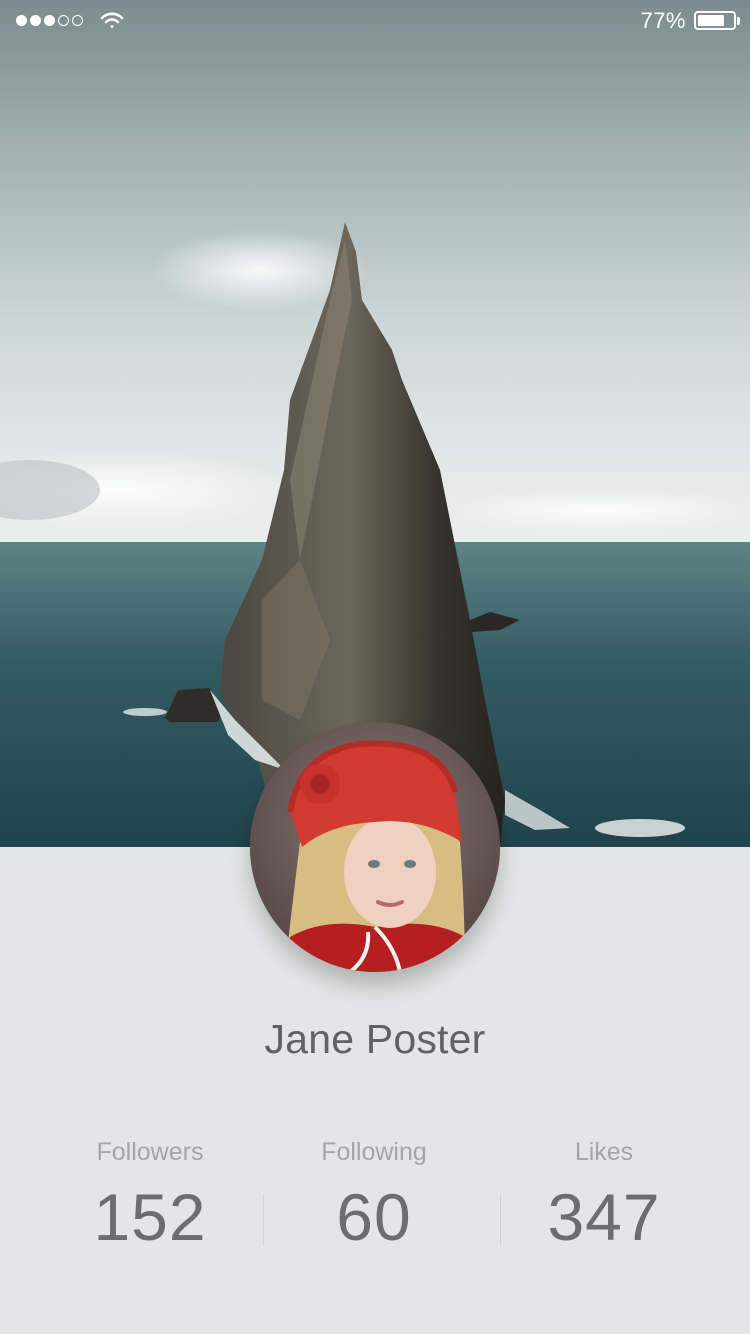 Image resolution: width=750 pixels, height=1334 pixels. What do you see at coordinates (604, 1217) in the screenshot?
I see `stat-value: 347` at bounding box center [604, 1217].